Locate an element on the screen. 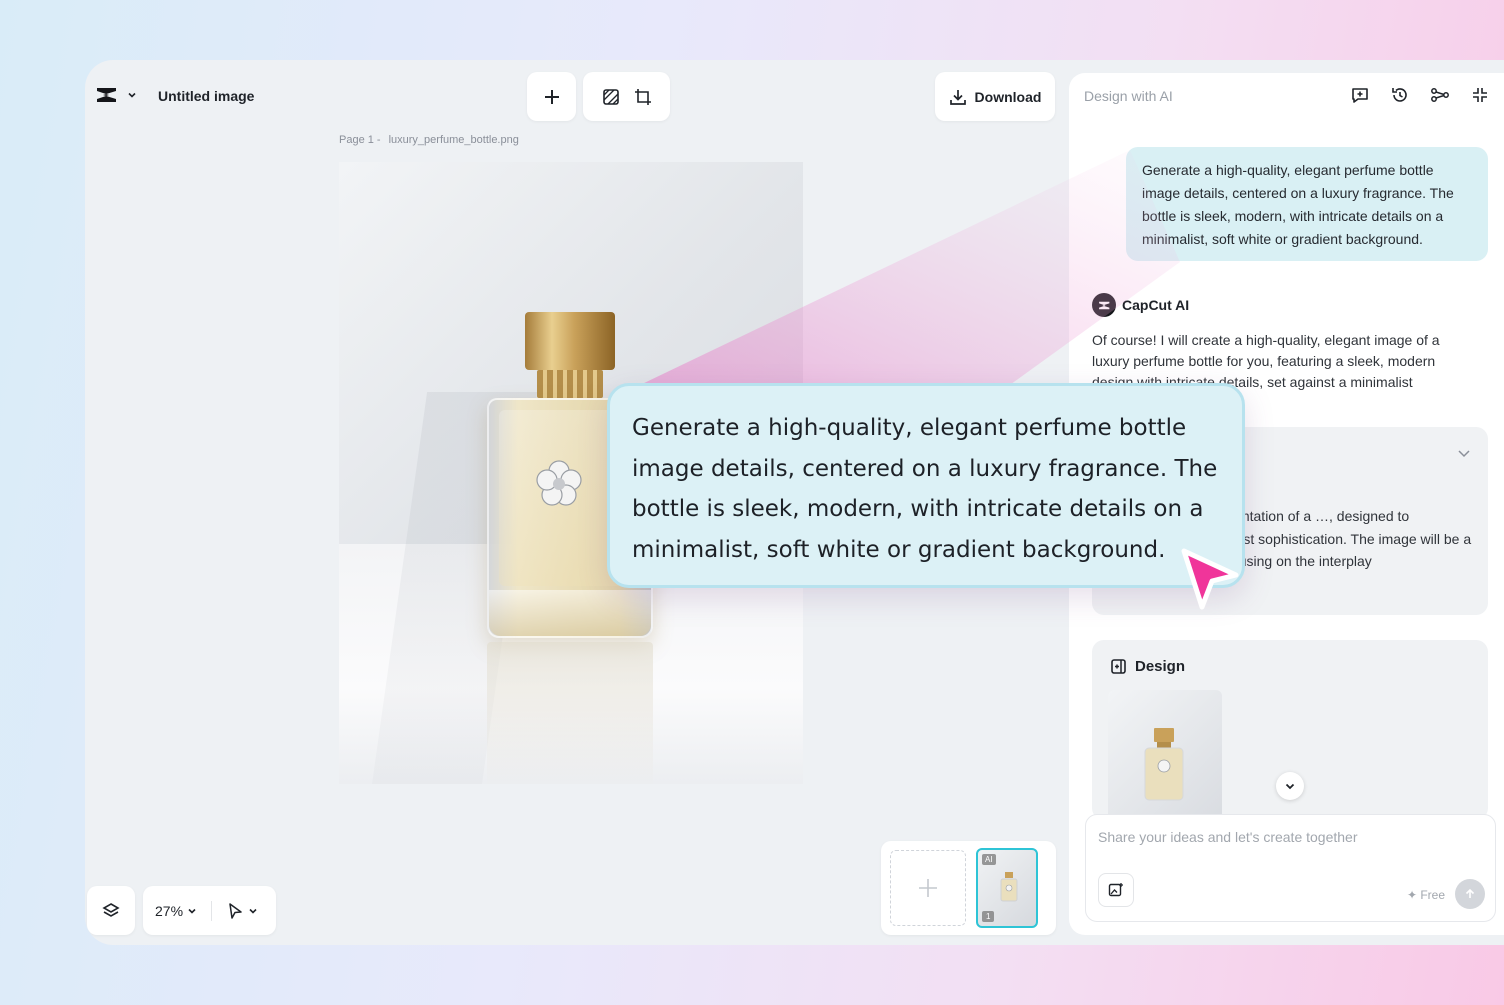 This screenshot has width=1504, height=1005. send-button is located at coordinates (1470, 894).